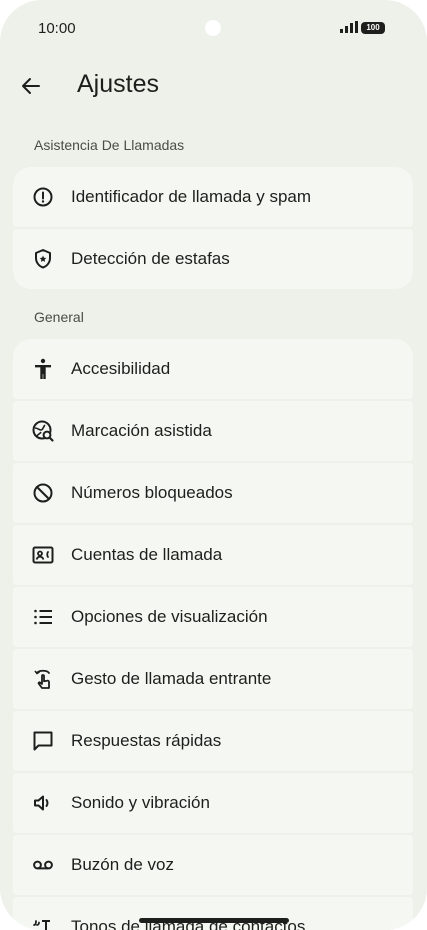 This screenshot has height=930, width=427. Describe the element at coordinates (188, 923) in the screenshot. I see `setting-label: Tonos de llamada de contactos` at that location.